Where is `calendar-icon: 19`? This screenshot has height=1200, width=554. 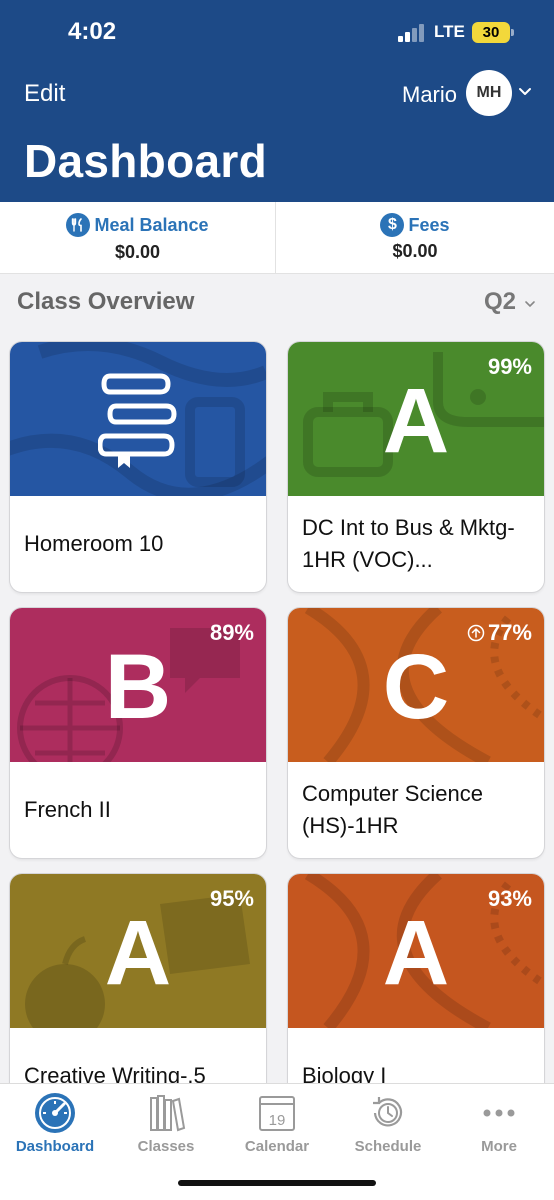
calendar-icon: 19 is located at coordinates (277, 1113).